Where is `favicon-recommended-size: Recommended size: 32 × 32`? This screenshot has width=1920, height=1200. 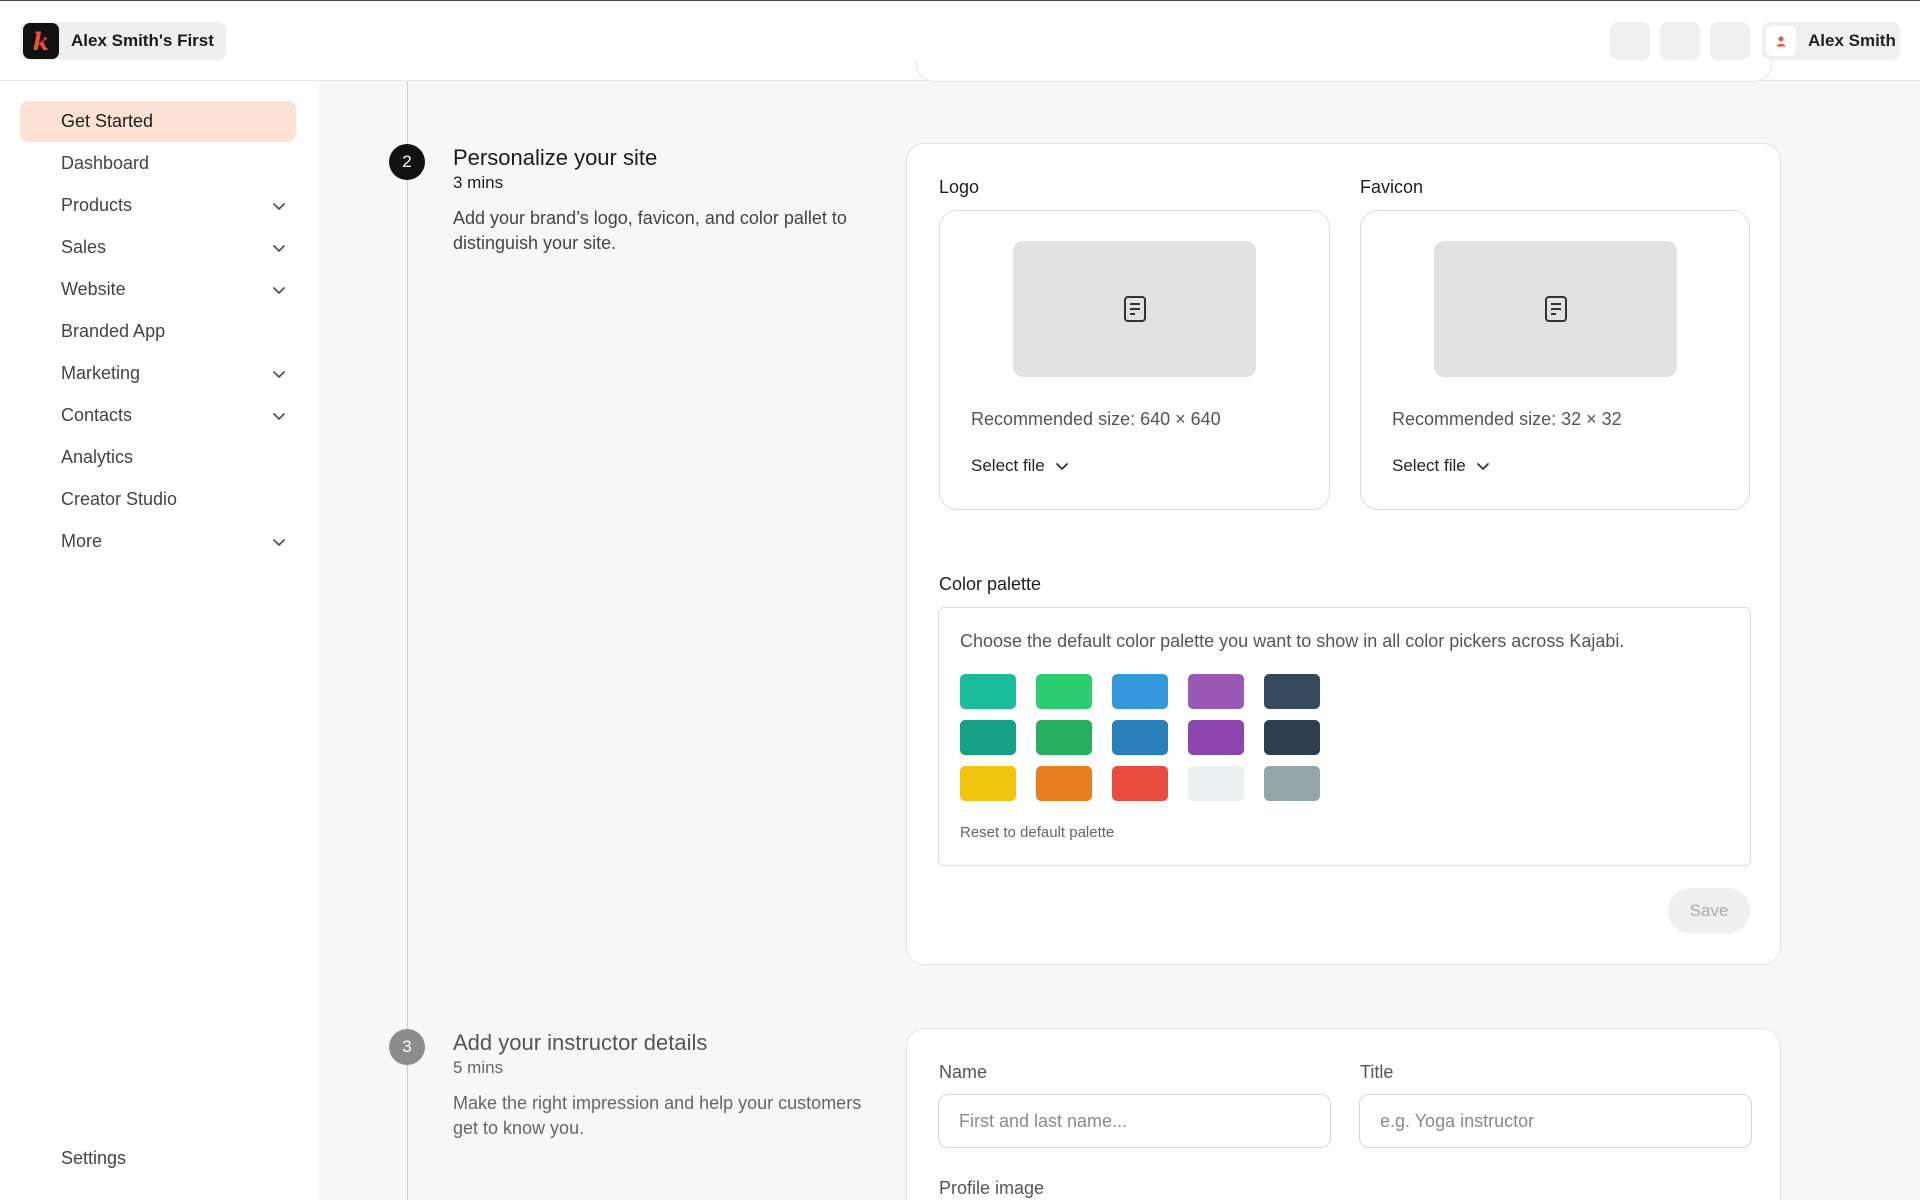
favicon-recommended-size: Recommended size: 32 × 32 is located at coordinates (1507, 419).